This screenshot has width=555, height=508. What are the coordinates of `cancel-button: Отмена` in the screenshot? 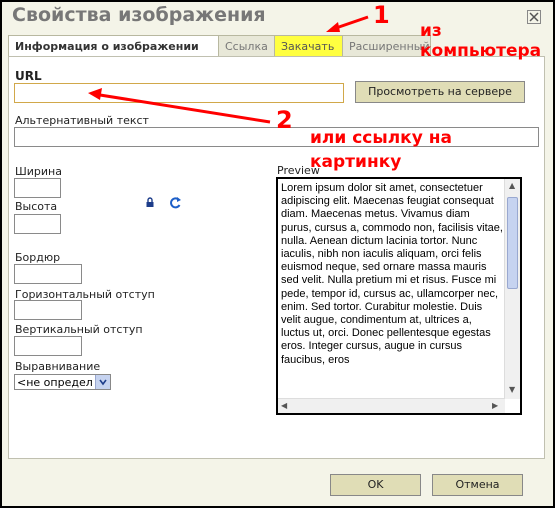 It's located at (477, 485).